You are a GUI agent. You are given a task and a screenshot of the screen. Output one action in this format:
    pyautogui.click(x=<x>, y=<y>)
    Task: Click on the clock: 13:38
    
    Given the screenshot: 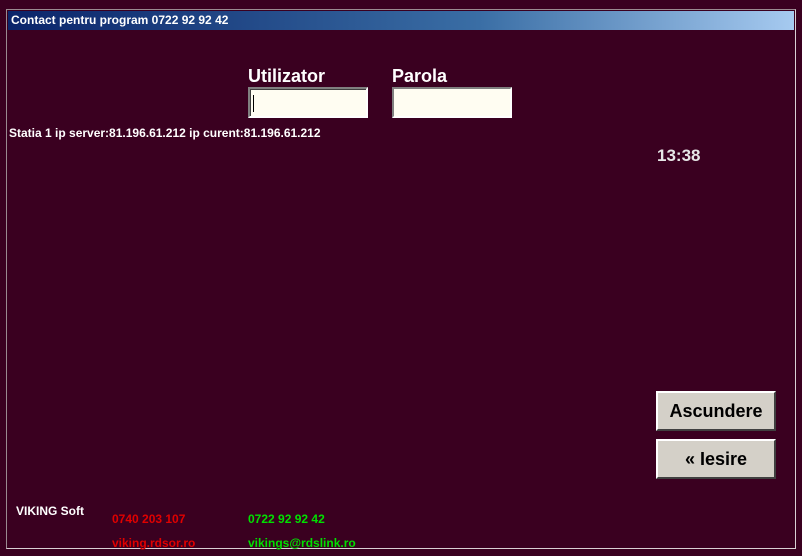 What is the action you would take?
    pyautogui.click(x=679, y=155)
    